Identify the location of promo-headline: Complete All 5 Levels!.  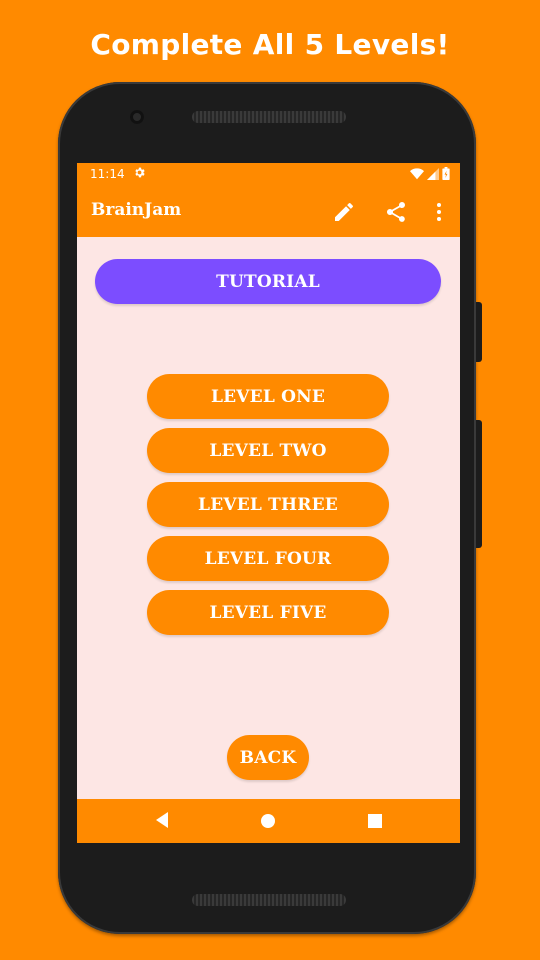
(270, 44).